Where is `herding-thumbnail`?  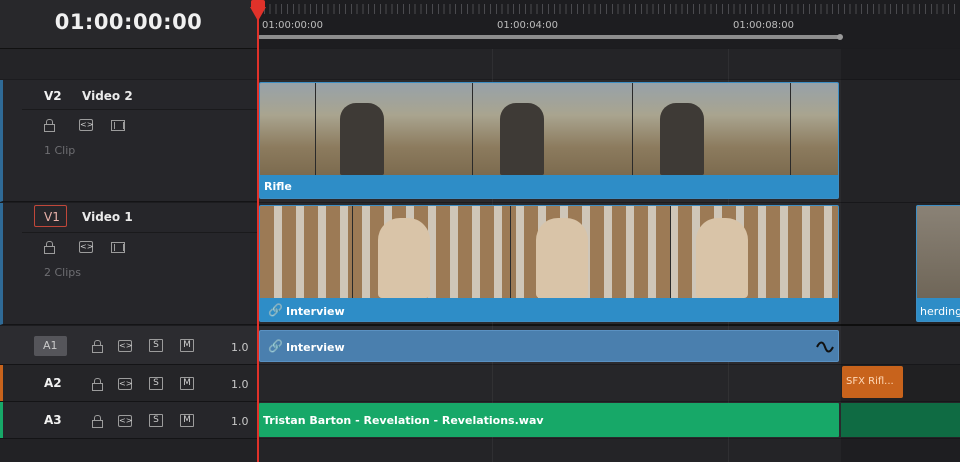 herding-thumbnail is located at coordinates (938, 252).